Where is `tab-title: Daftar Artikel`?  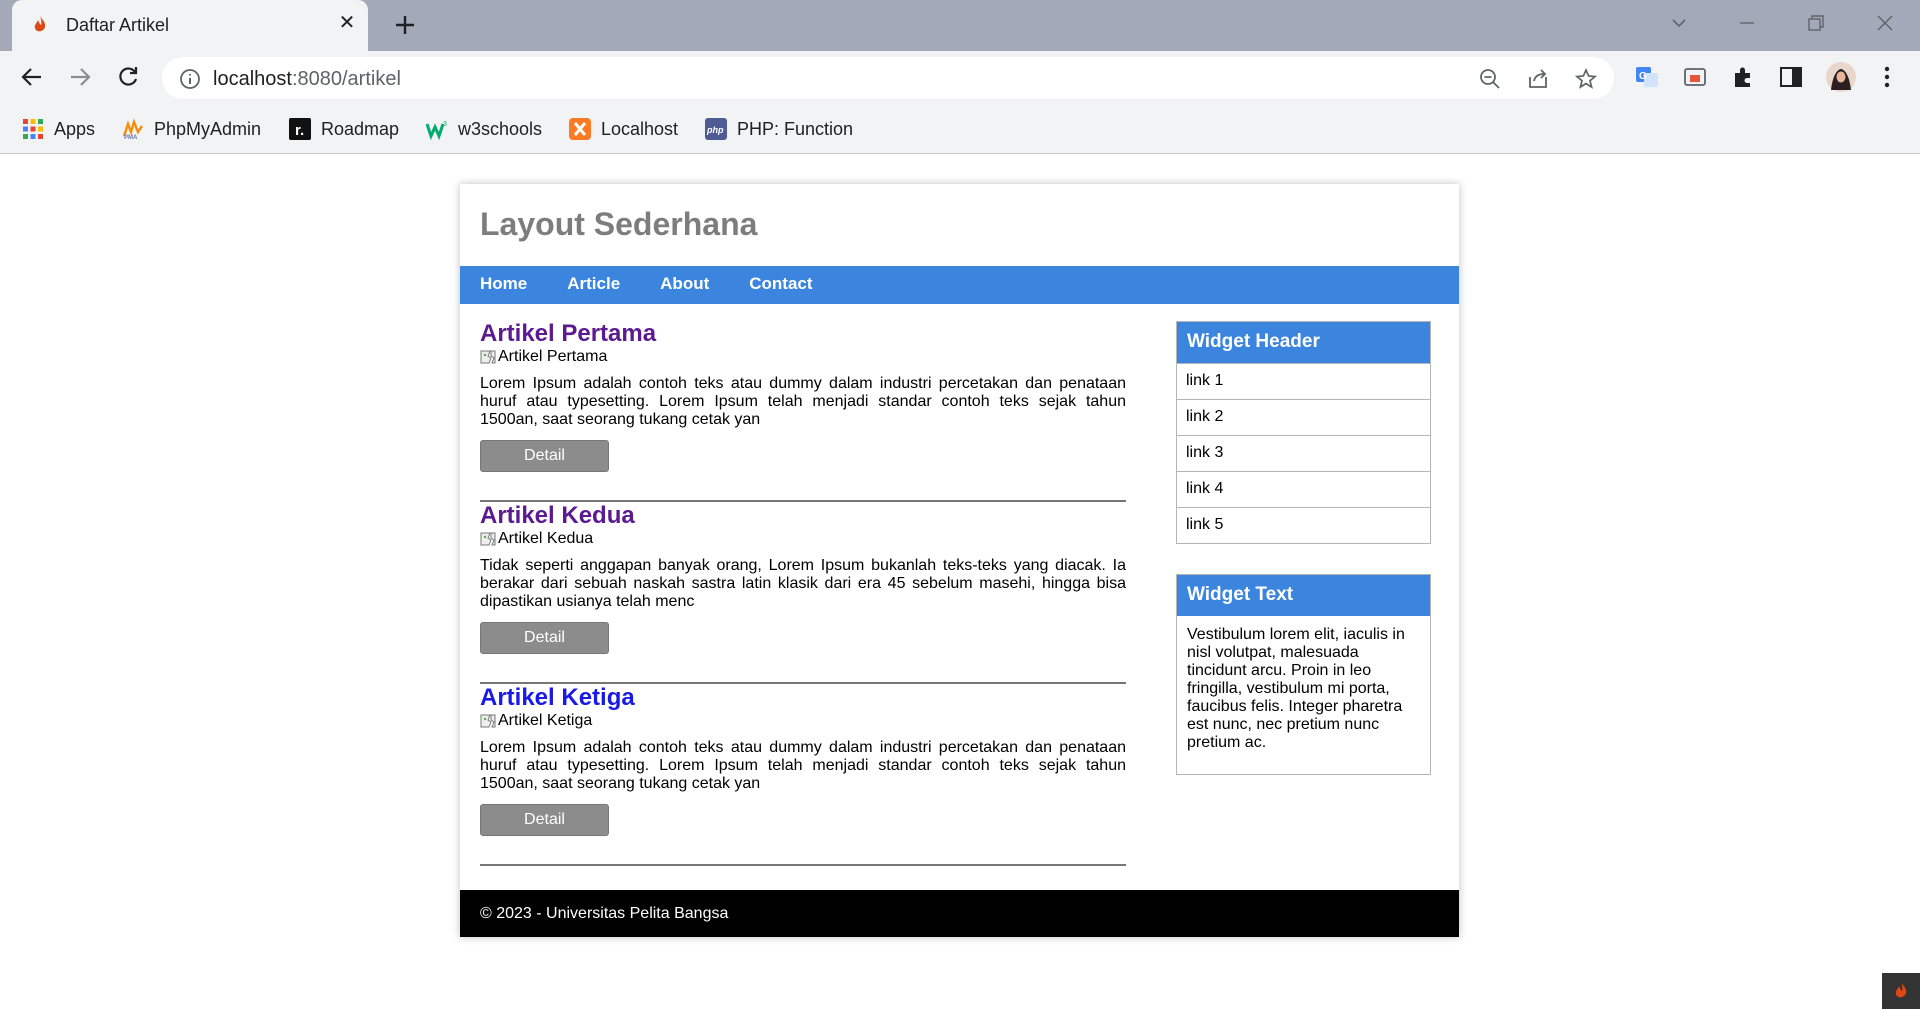 tab-title: Daftar Artikel is located at coordinates (118, 25).